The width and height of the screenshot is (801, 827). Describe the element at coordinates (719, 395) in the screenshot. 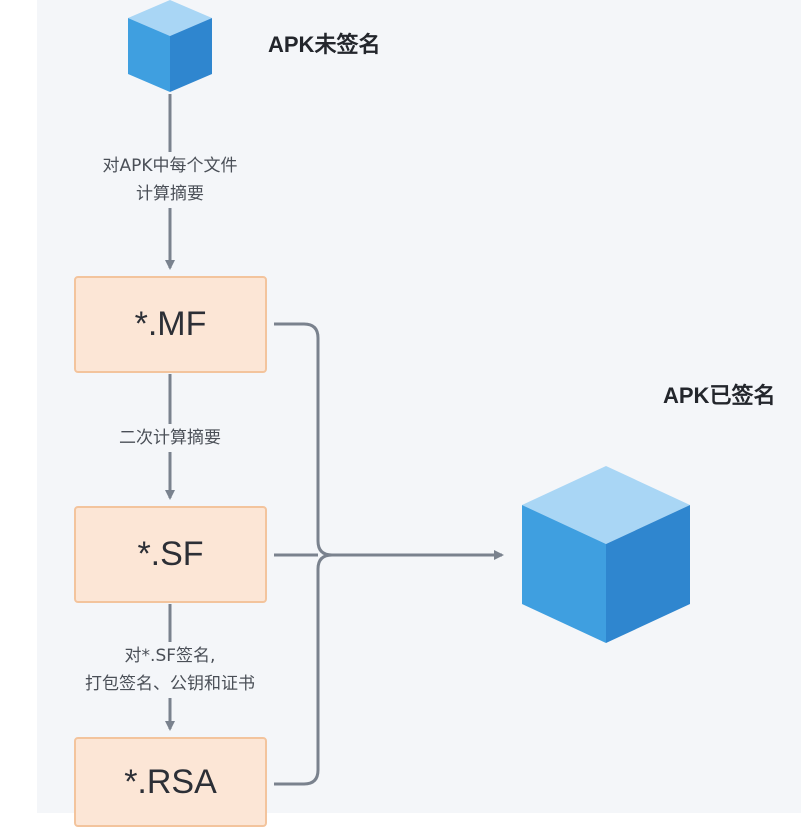

I see `title-signed: APK已签名` at that location.